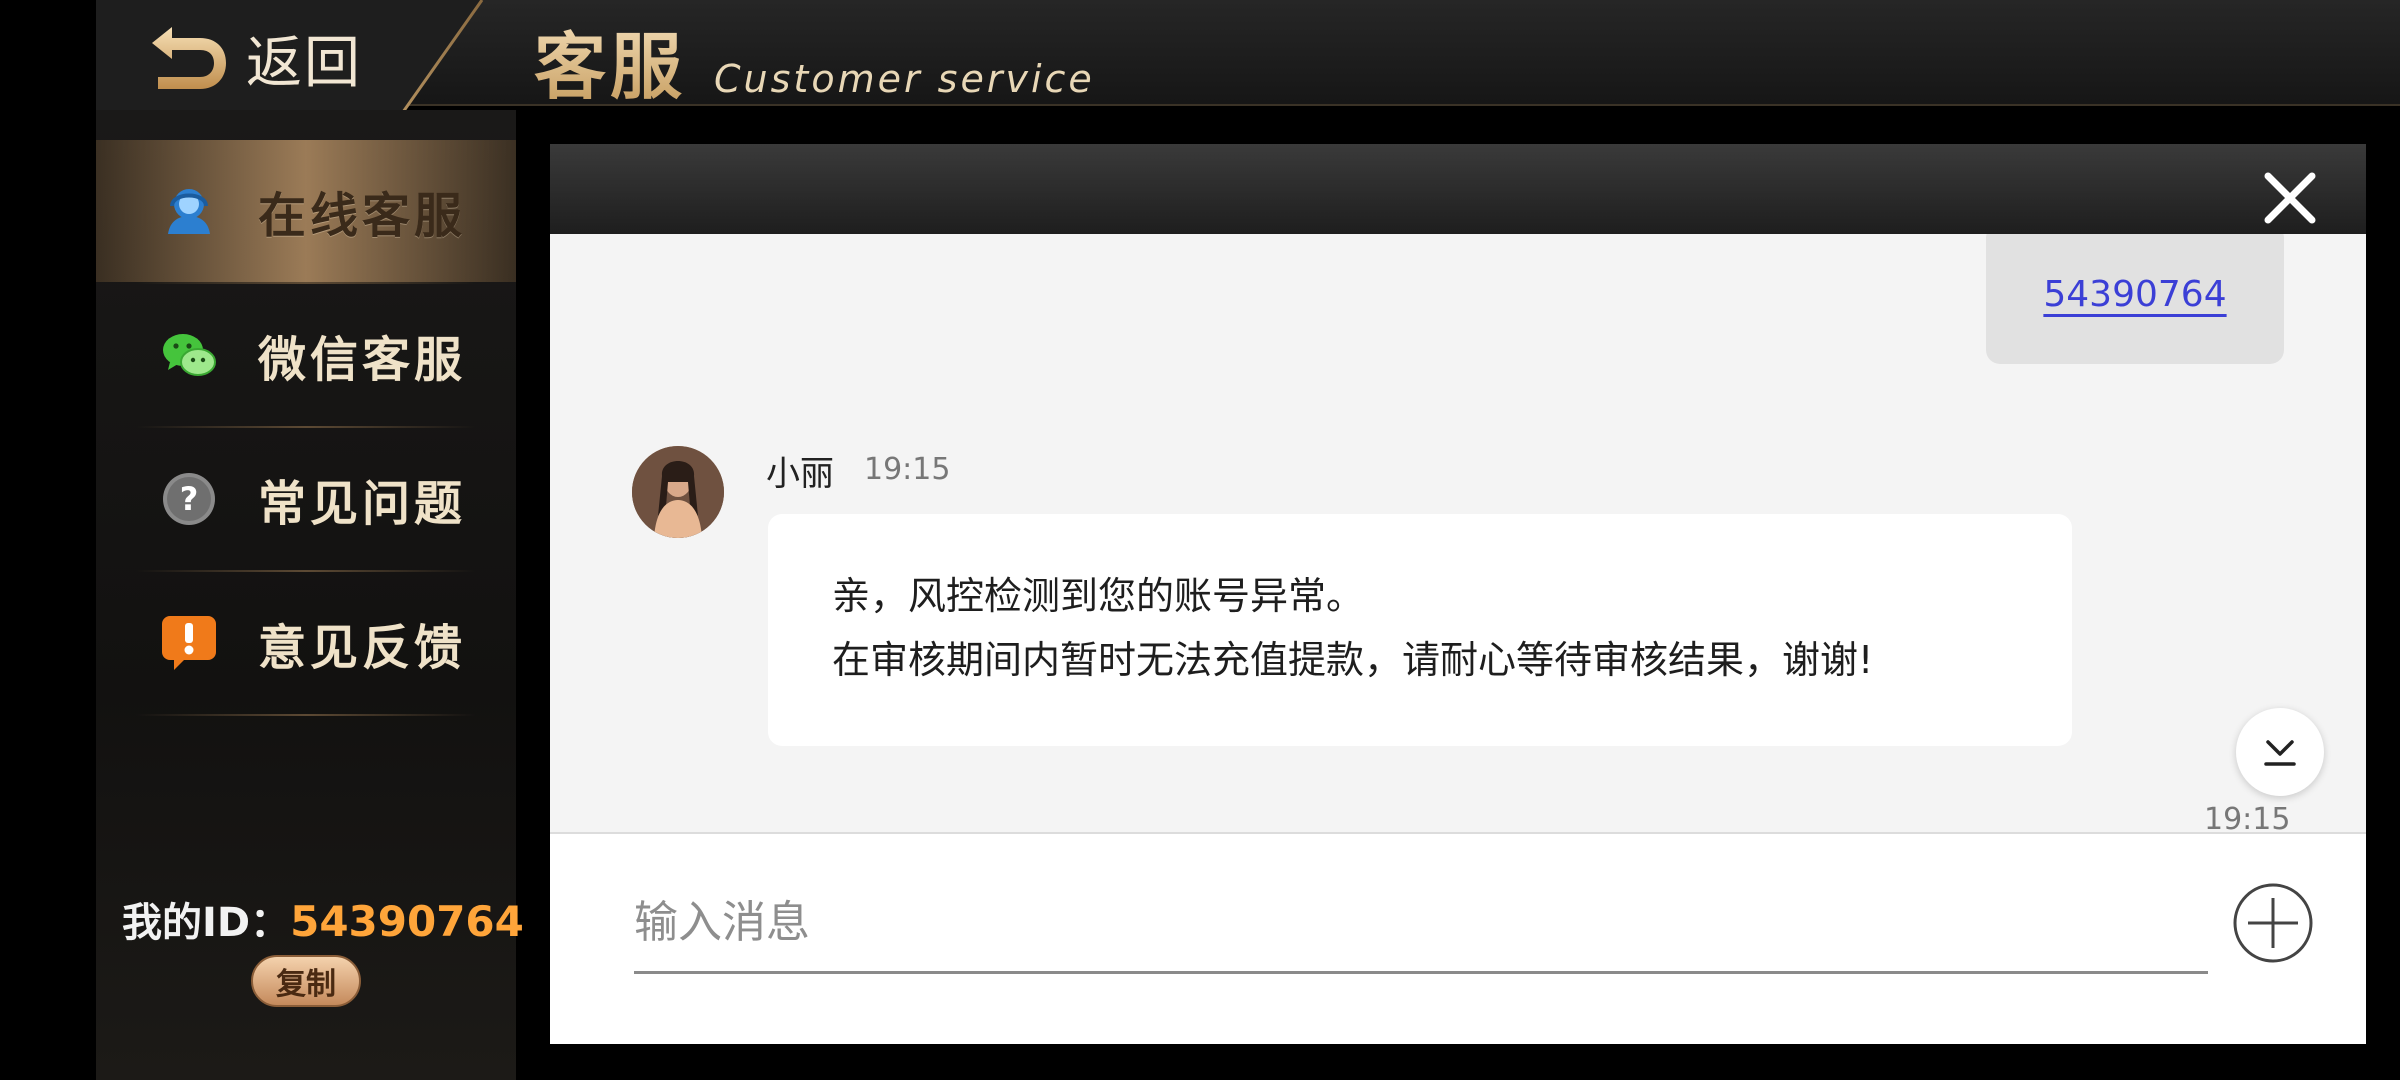 The image size is (2400, 1080). What do you see at coordinates (306, 715) in the screenshot?
I see `sidebar-divider` at bounding box center [306, 715].